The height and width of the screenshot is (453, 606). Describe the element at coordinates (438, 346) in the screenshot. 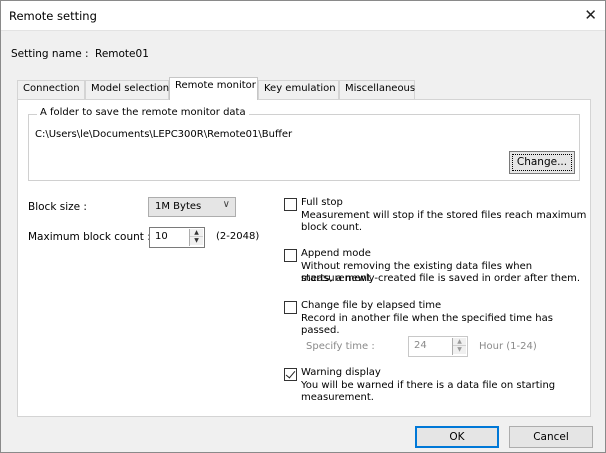

I see `specify-time-stepper: 24 ▲ ▼` at that location.